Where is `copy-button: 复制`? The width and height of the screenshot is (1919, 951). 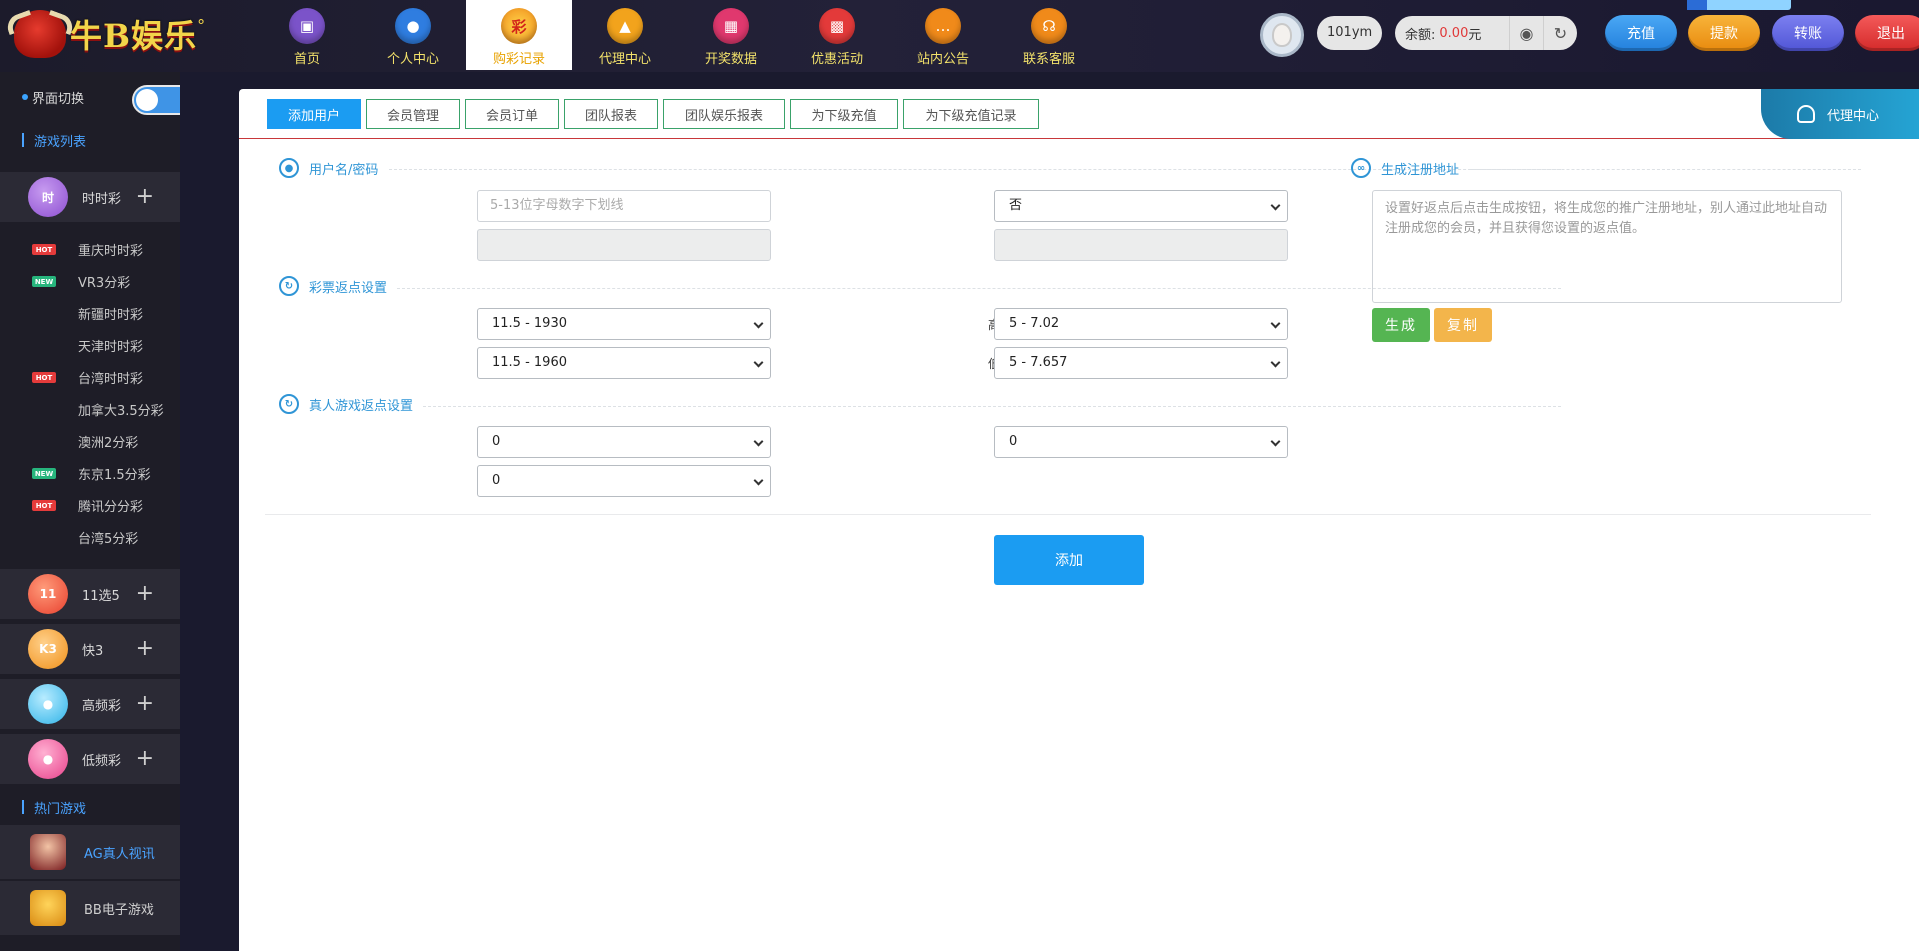
copy-button: 复制 is located at coordinates (1463, 325).